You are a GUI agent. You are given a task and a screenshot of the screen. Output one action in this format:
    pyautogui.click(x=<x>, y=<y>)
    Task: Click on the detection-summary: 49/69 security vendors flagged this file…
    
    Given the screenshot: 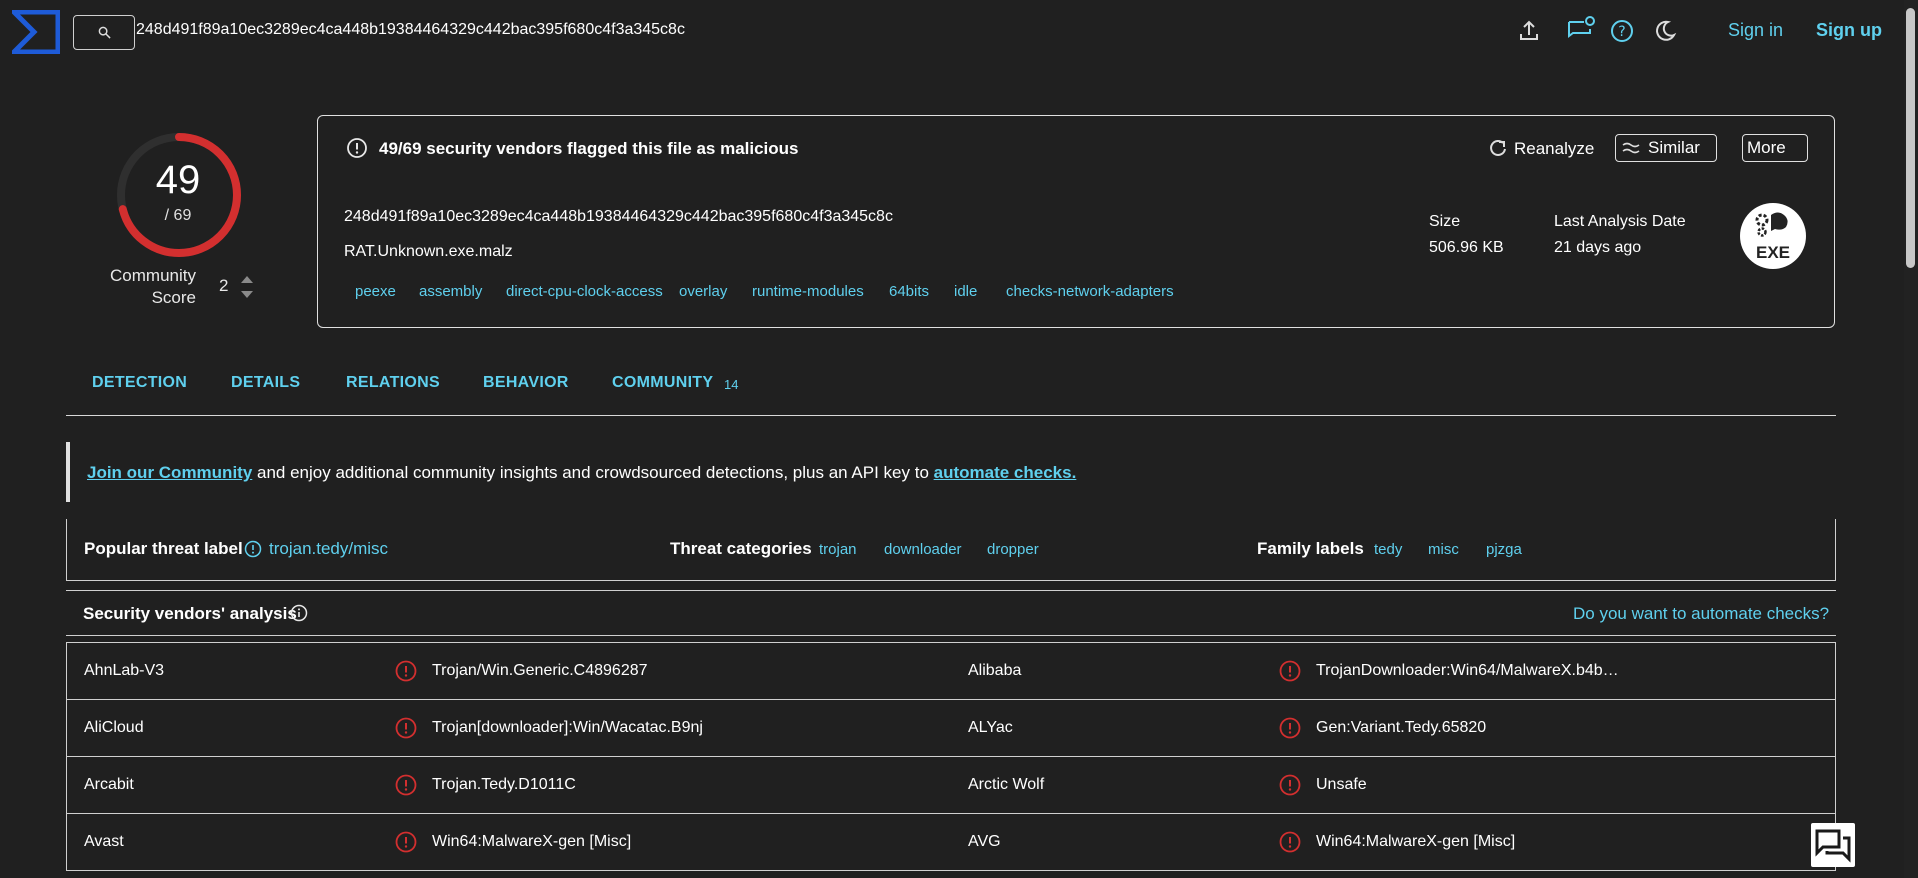 What is the action you would take?
    pyautogui.click(x=589, y=148)
    